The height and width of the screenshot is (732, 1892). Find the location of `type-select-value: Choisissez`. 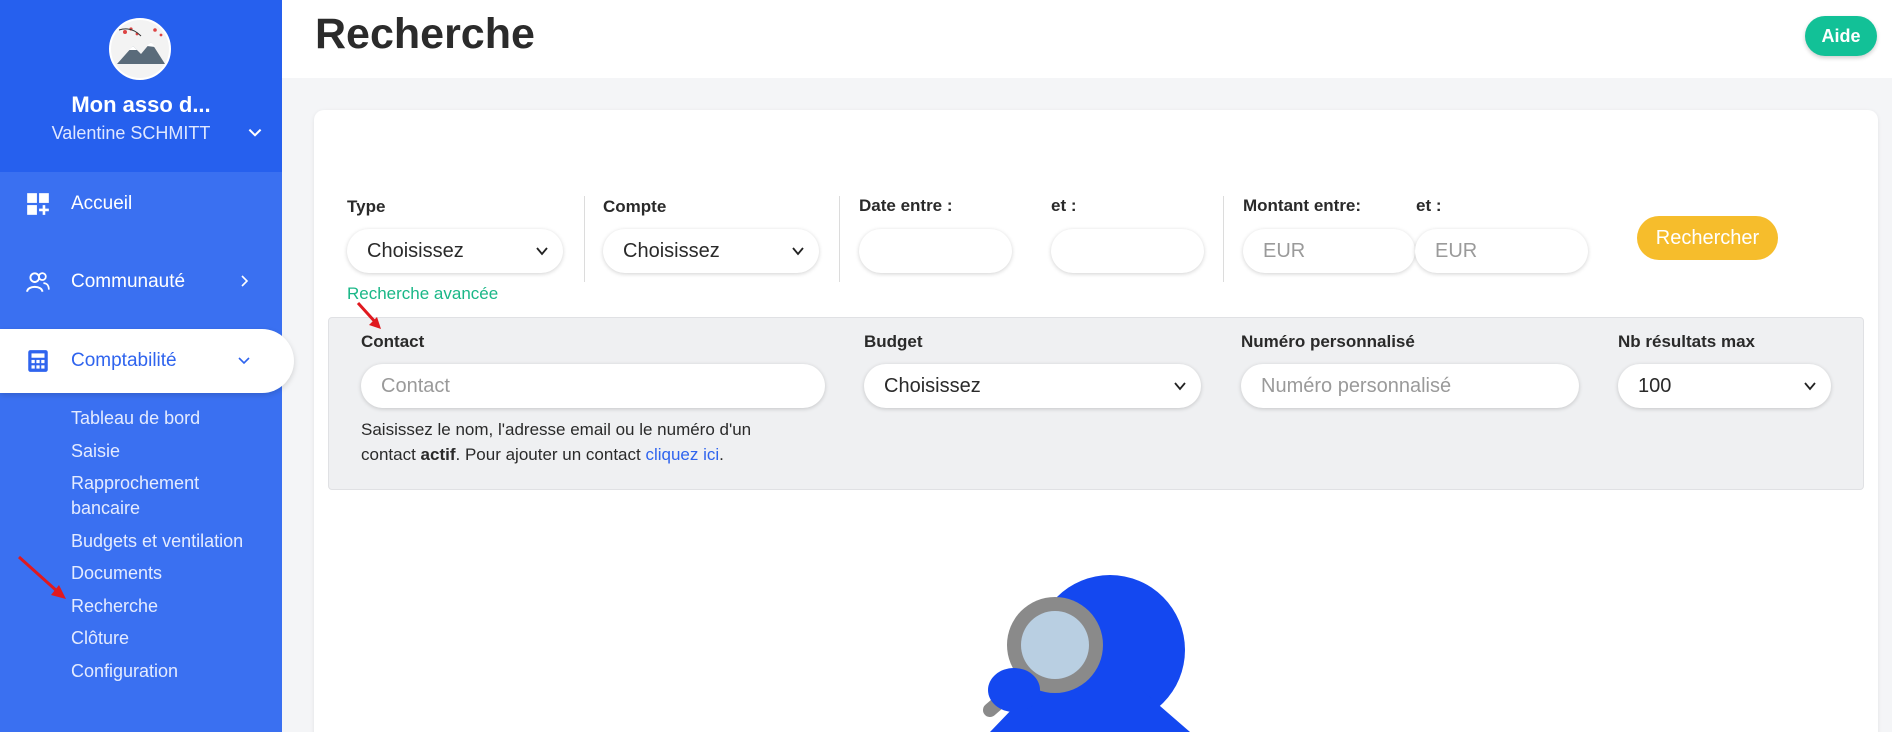

type-select-value: Choisissez is located at coordinates (415, 250).